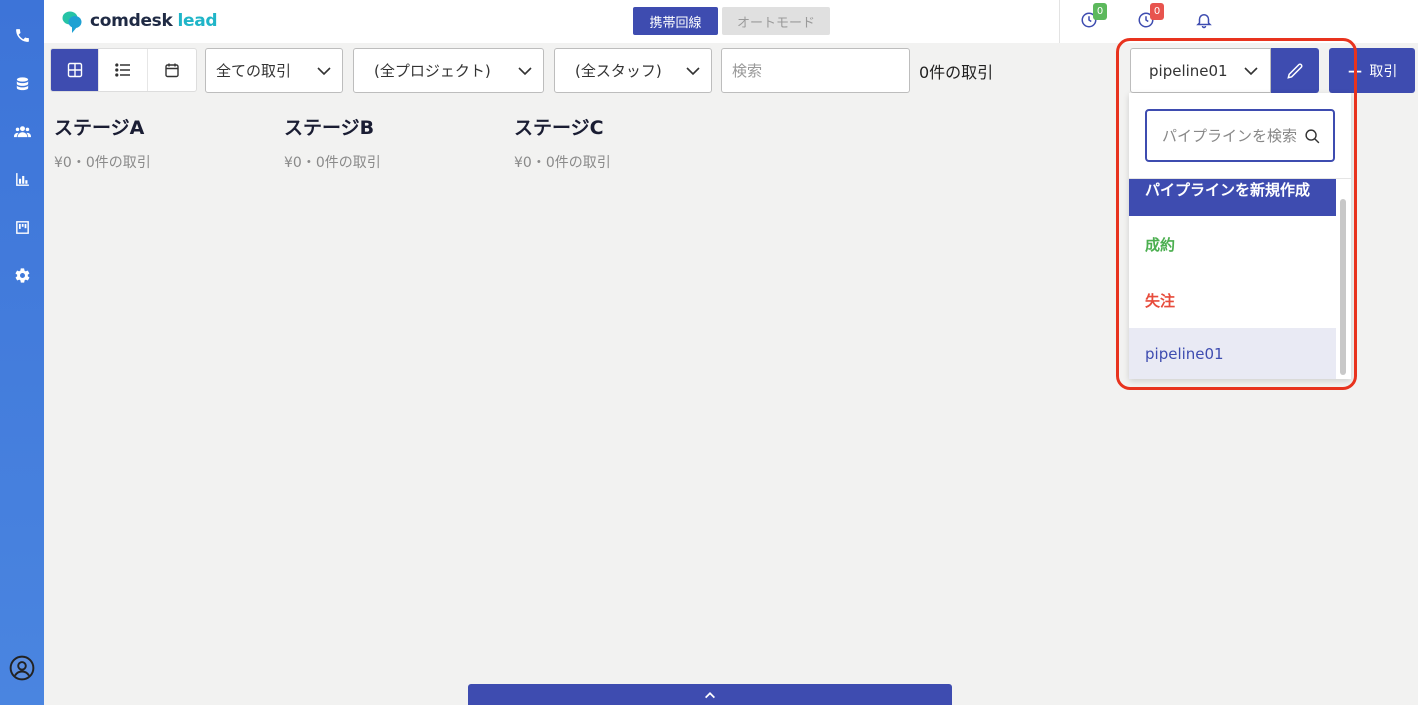 Image resolution: width=1418 pixels, height=705 pixels. What do you see at coordinates (675, 21) in the screenshot?
I see `mobile-line-button: 携帯回線` at bounding box center [675, 21].